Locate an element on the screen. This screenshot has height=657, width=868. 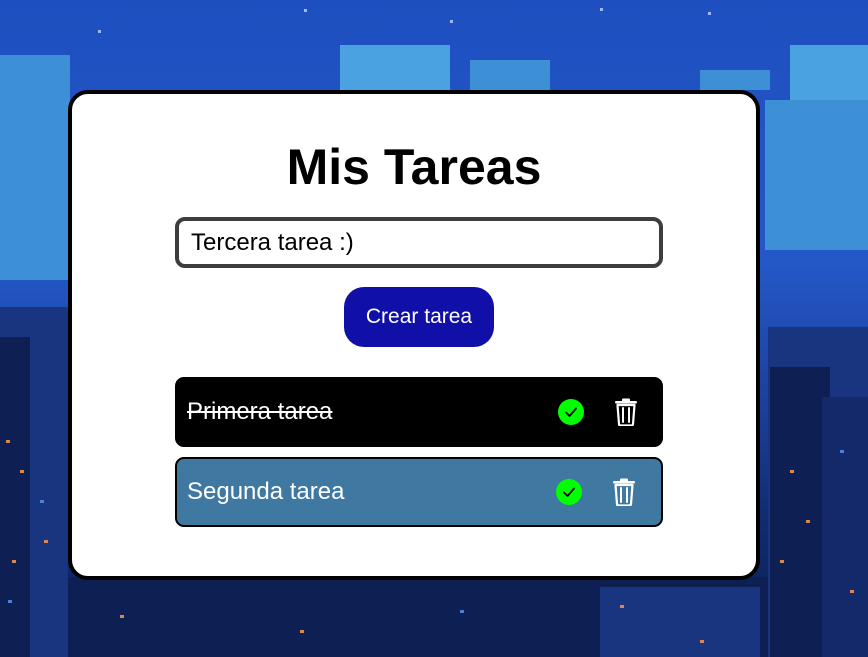
task-input is located at coordinates (419, 242).